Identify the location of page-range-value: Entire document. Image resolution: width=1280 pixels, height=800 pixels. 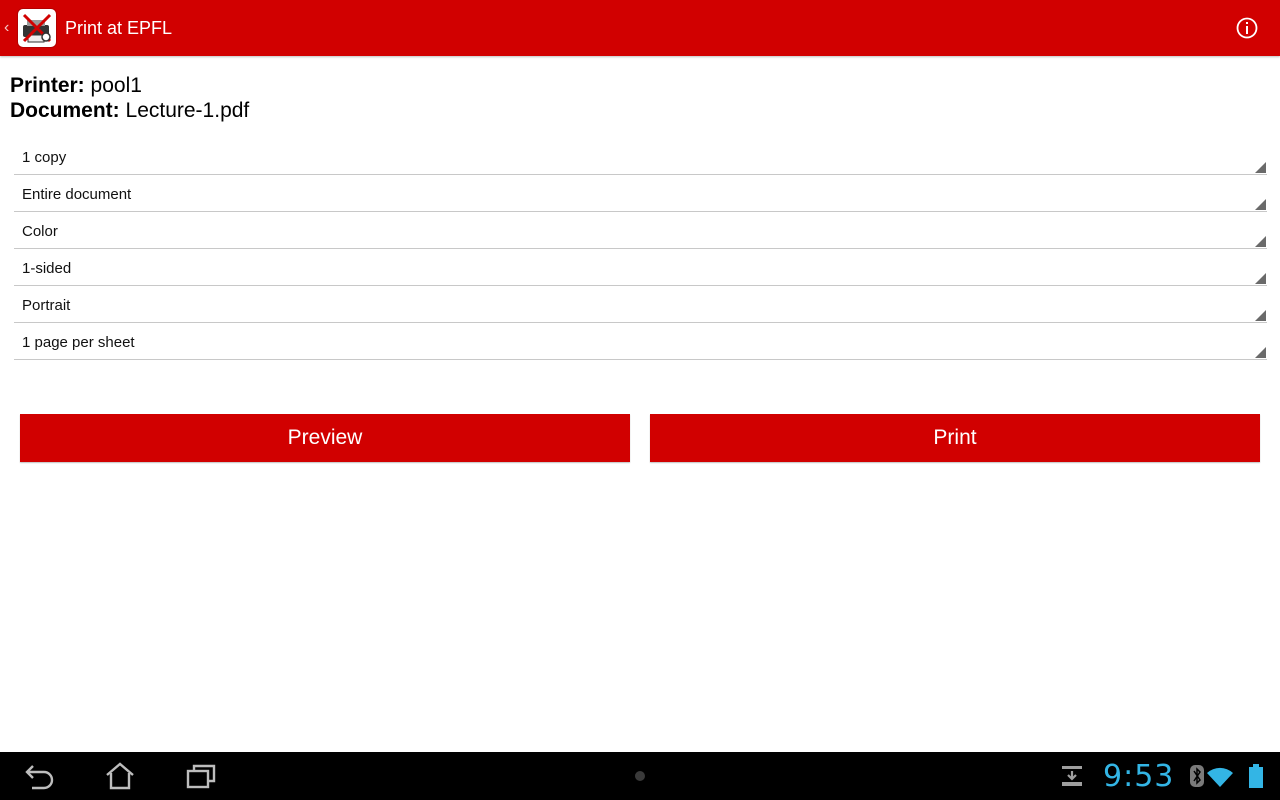
(77, 194).